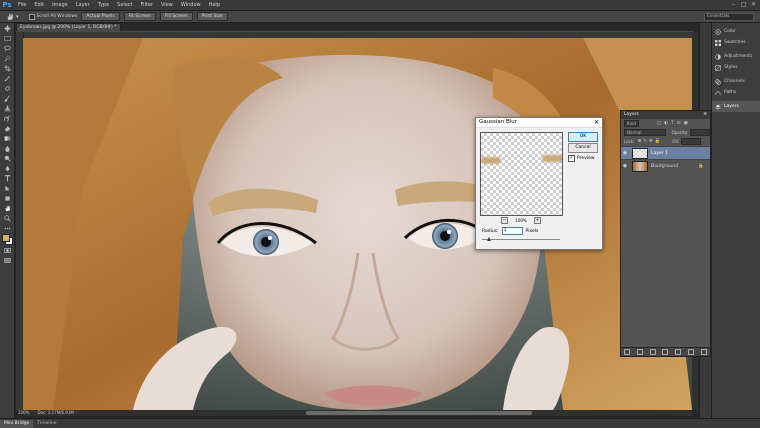 Image resolution: width=760 pixels, height=428 pixels. Describe the element at coordinates (7, 48) in the screenshot. I see `lasso-tool-icon` at that location.